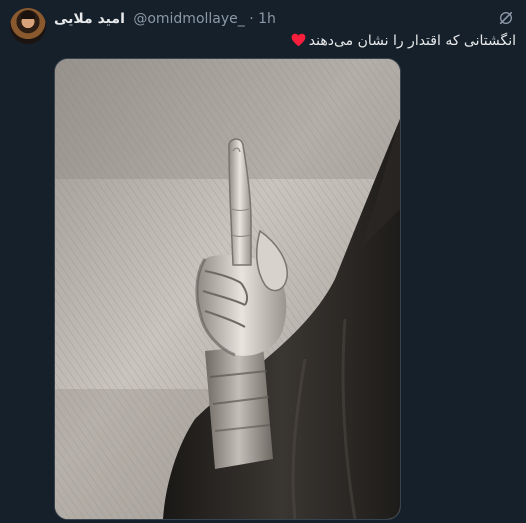 The height and width of the screenshot is (523, 526). Describe the element at coordinates (412, 41) in the screenshot. I see `tweet-text-content: انگشتانی که اقتدار را نشان می‌دهند` at that location.